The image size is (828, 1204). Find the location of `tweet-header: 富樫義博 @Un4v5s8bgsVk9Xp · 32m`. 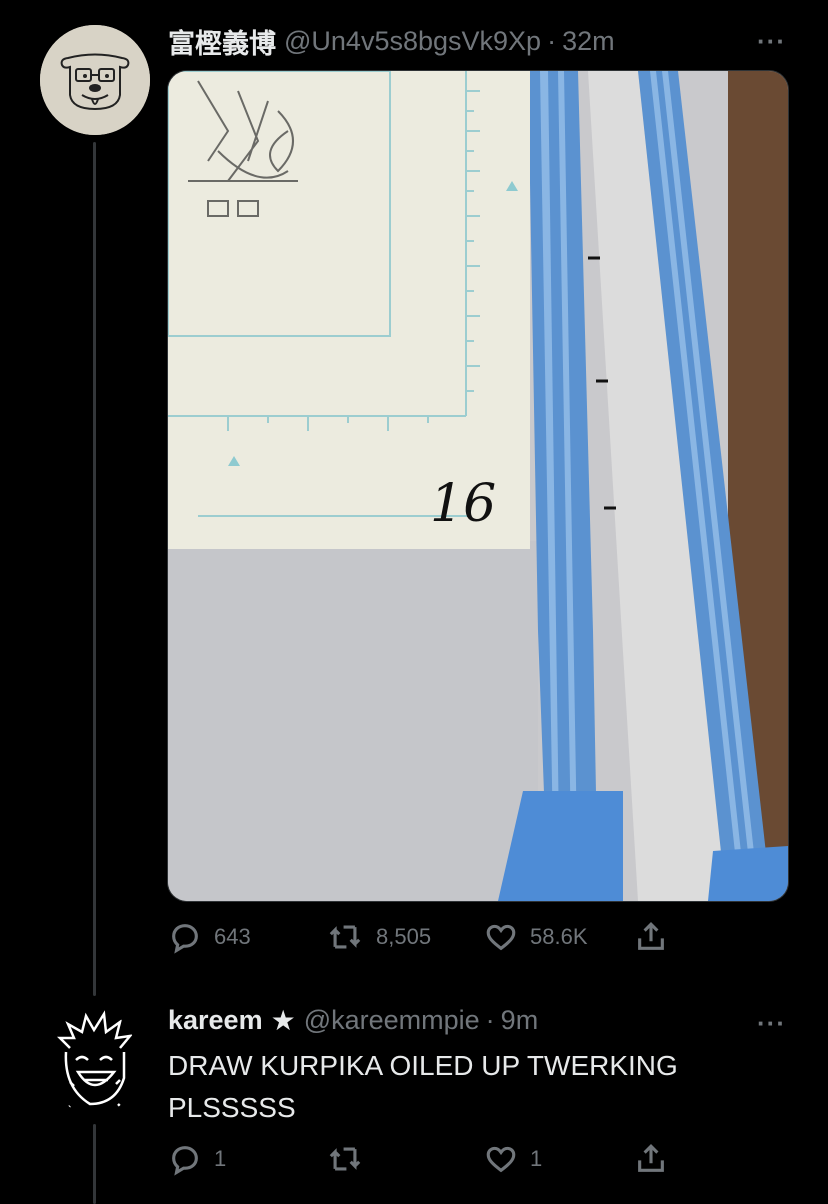

tweet-header: 富樫義博 @Un4v5s8bgsVk9Xp · 32m is located at coordinates (391, 41).